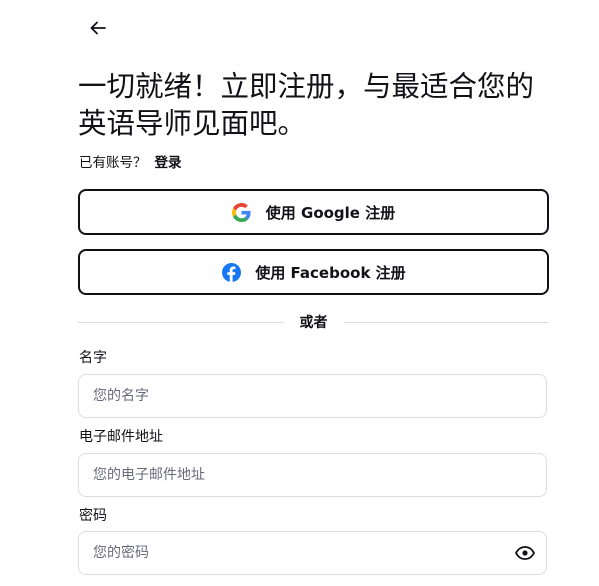  I want to click on facebook-signup-button: 使用 Facebook 注册, so click(313, 272).